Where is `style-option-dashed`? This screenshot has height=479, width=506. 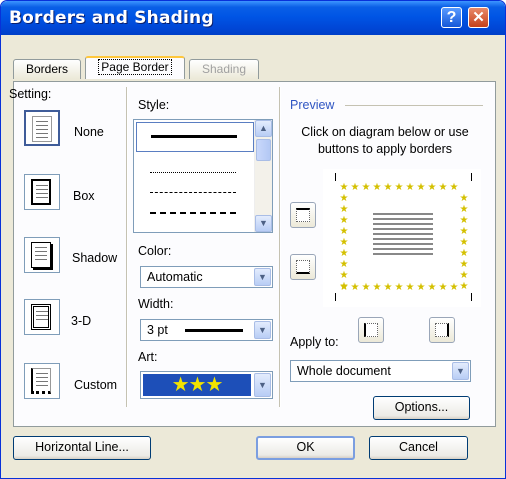 style-option-dashed is located at coordinates (193, 192).